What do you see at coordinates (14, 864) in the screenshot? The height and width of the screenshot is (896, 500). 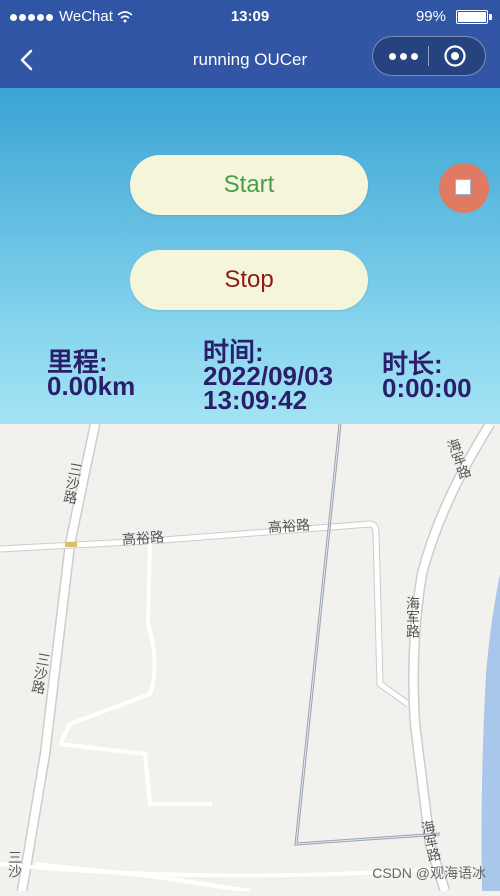 I see `road-label: 三沙` at bounding box center [14, 864].